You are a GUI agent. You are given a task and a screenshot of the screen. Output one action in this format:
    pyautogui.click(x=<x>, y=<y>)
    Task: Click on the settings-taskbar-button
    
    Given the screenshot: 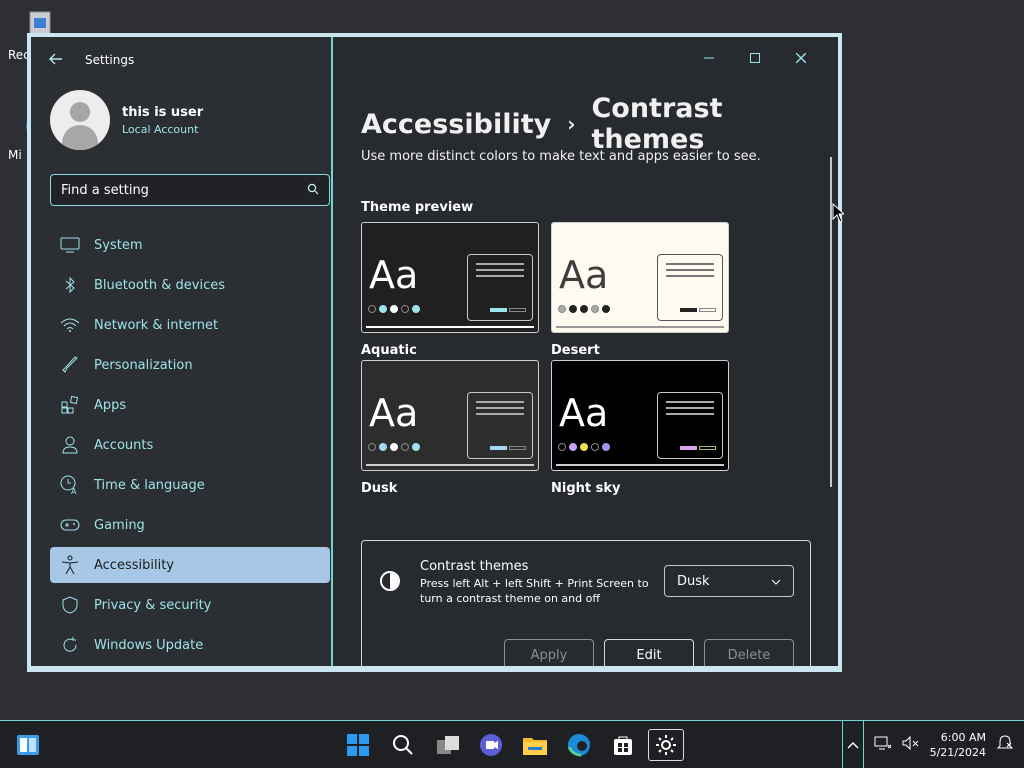 What is the action you would take?
    pyautogui.click(x=666, y=745)
    